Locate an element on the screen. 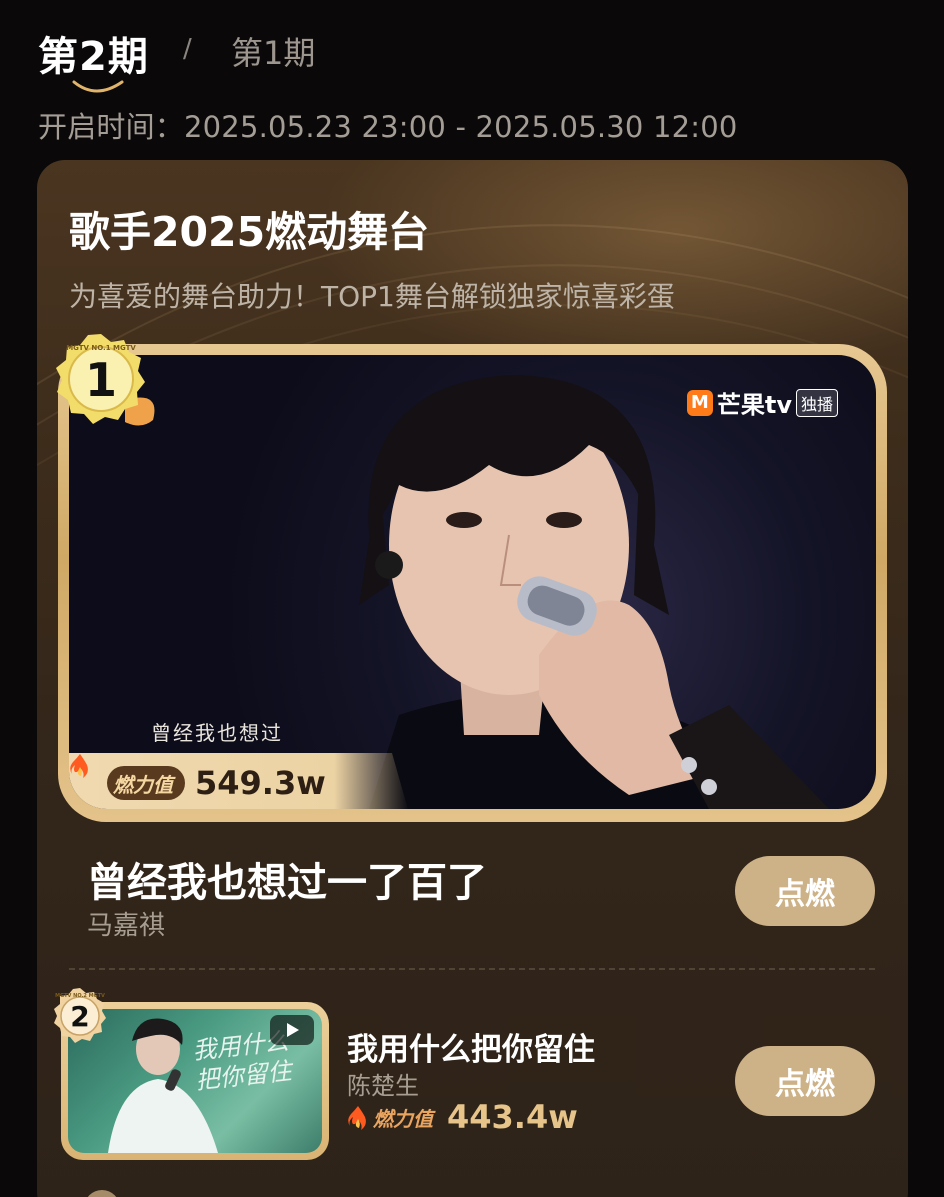 Image resolution: width=944 pixels, height=1197 pixels. rank-2-number: 2 is located at coordinates (79, 1016).